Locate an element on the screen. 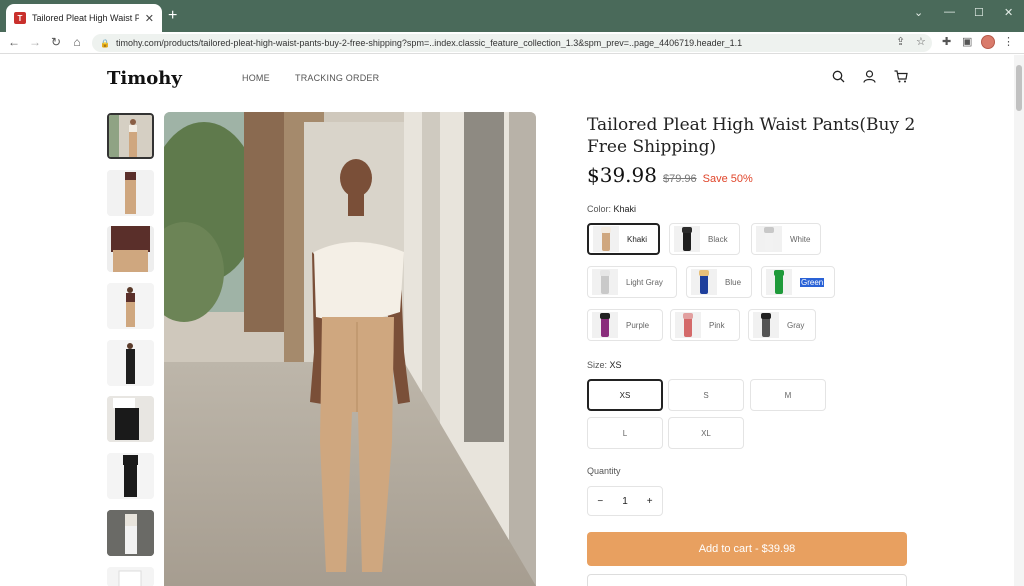 Image resolution: width=1024 pixels, height=586 pixels. account-icon is located at coordinates (869, 78).